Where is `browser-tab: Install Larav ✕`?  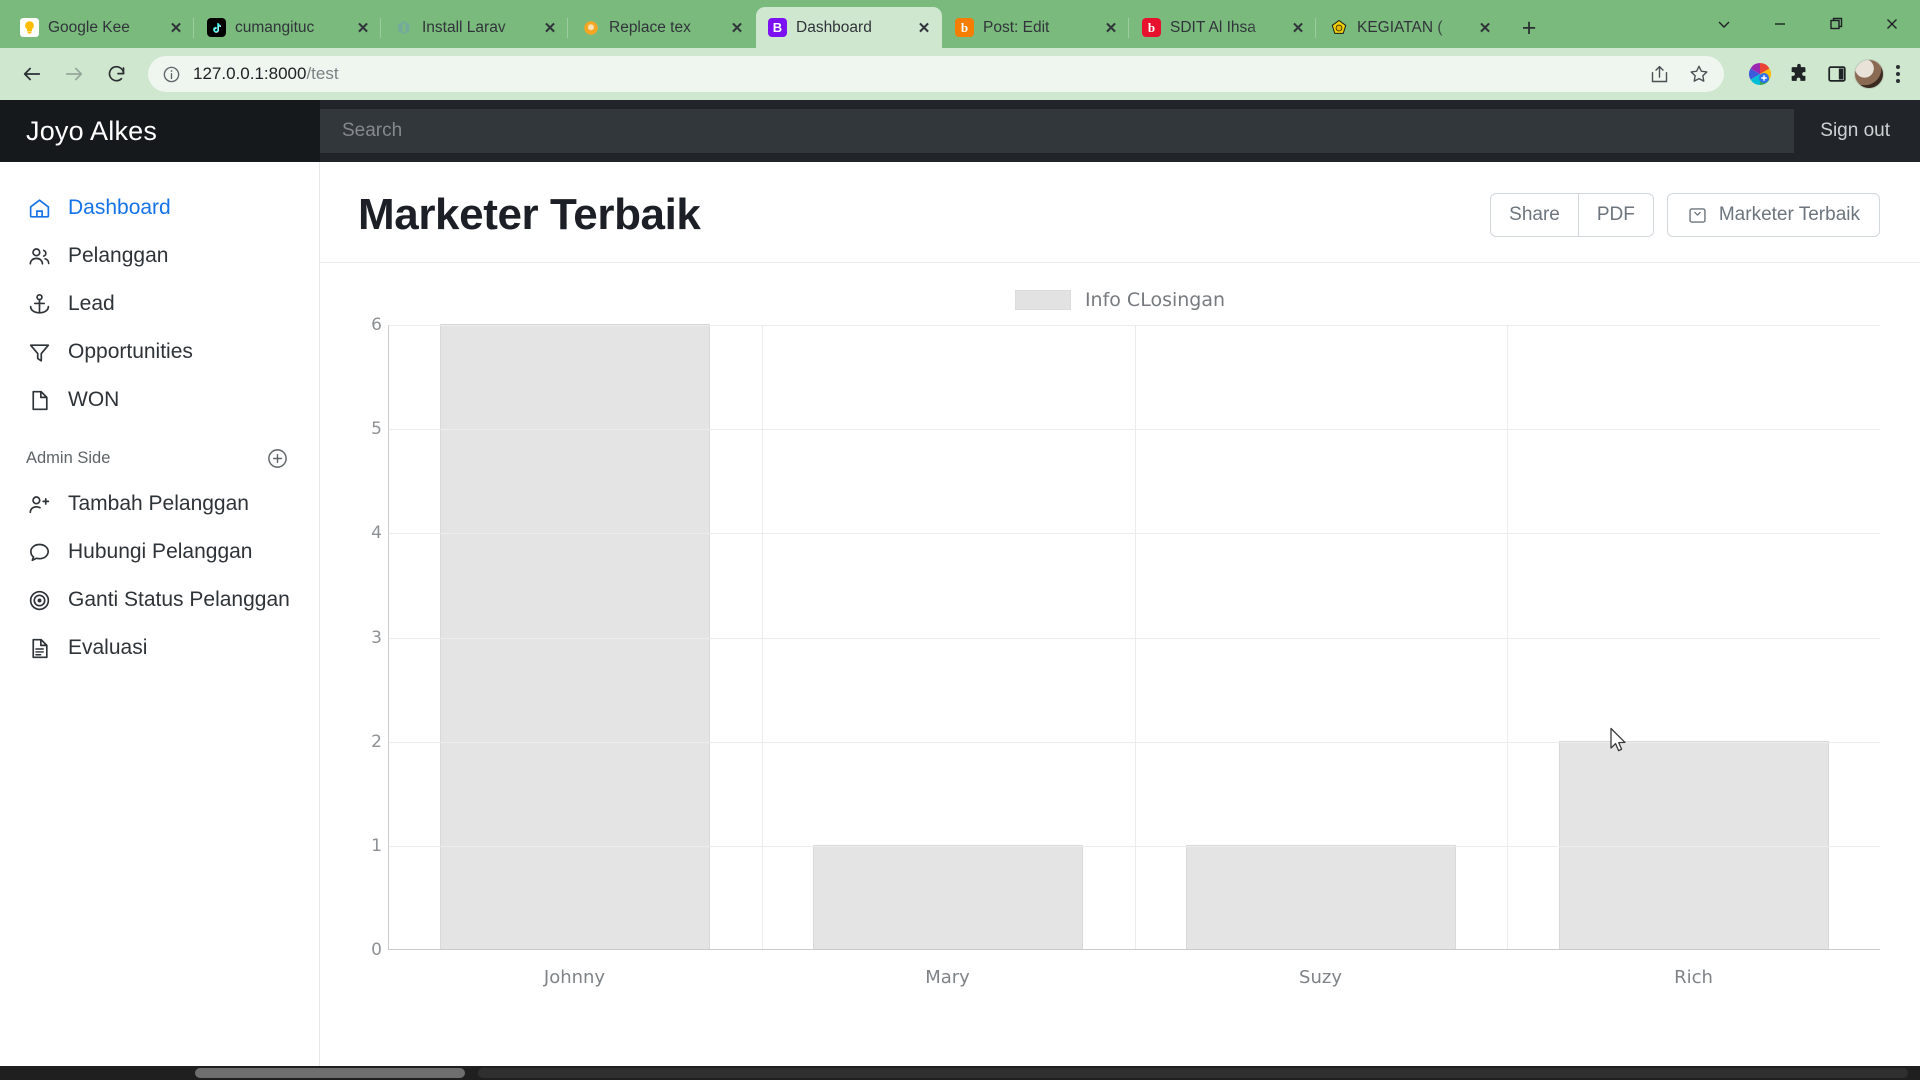
browser-tab: Install Larav ✕ is located at coordinates (474, 27).